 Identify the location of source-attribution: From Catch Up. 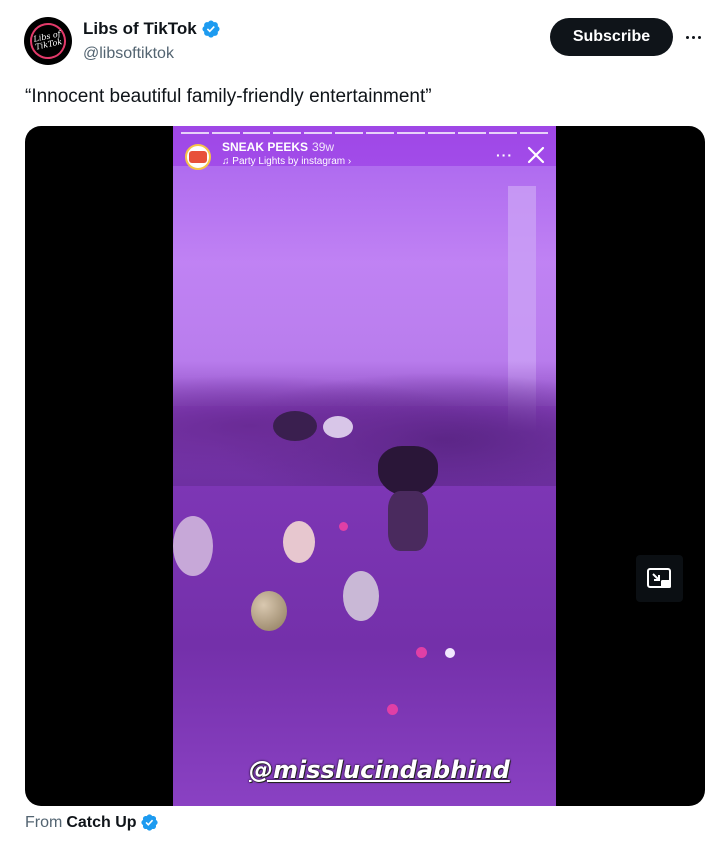
(92, 822).